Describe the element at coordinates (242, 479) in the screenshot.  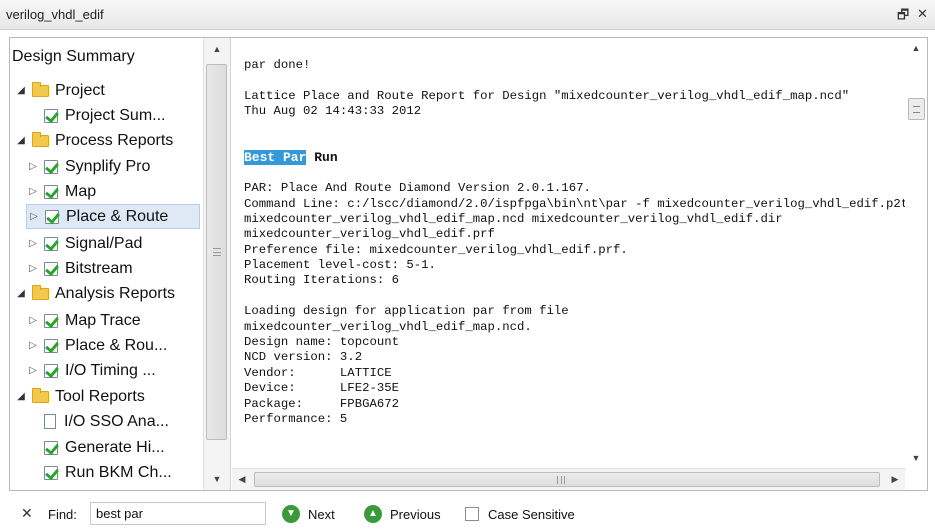
I see `scroll-left-icon: ◀` at that location.